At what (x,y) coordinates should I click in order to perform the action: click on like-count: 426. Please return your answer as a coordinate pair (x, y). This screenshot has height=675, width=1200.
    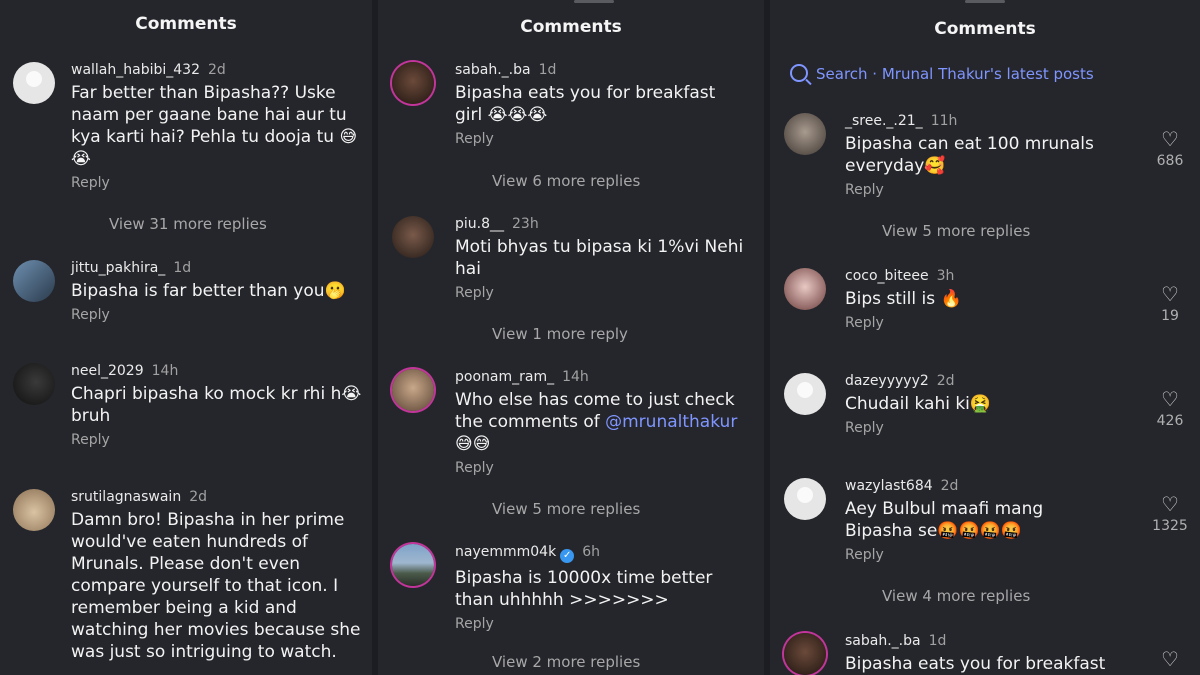
    Looking at the image, I should click on (1170, 421).